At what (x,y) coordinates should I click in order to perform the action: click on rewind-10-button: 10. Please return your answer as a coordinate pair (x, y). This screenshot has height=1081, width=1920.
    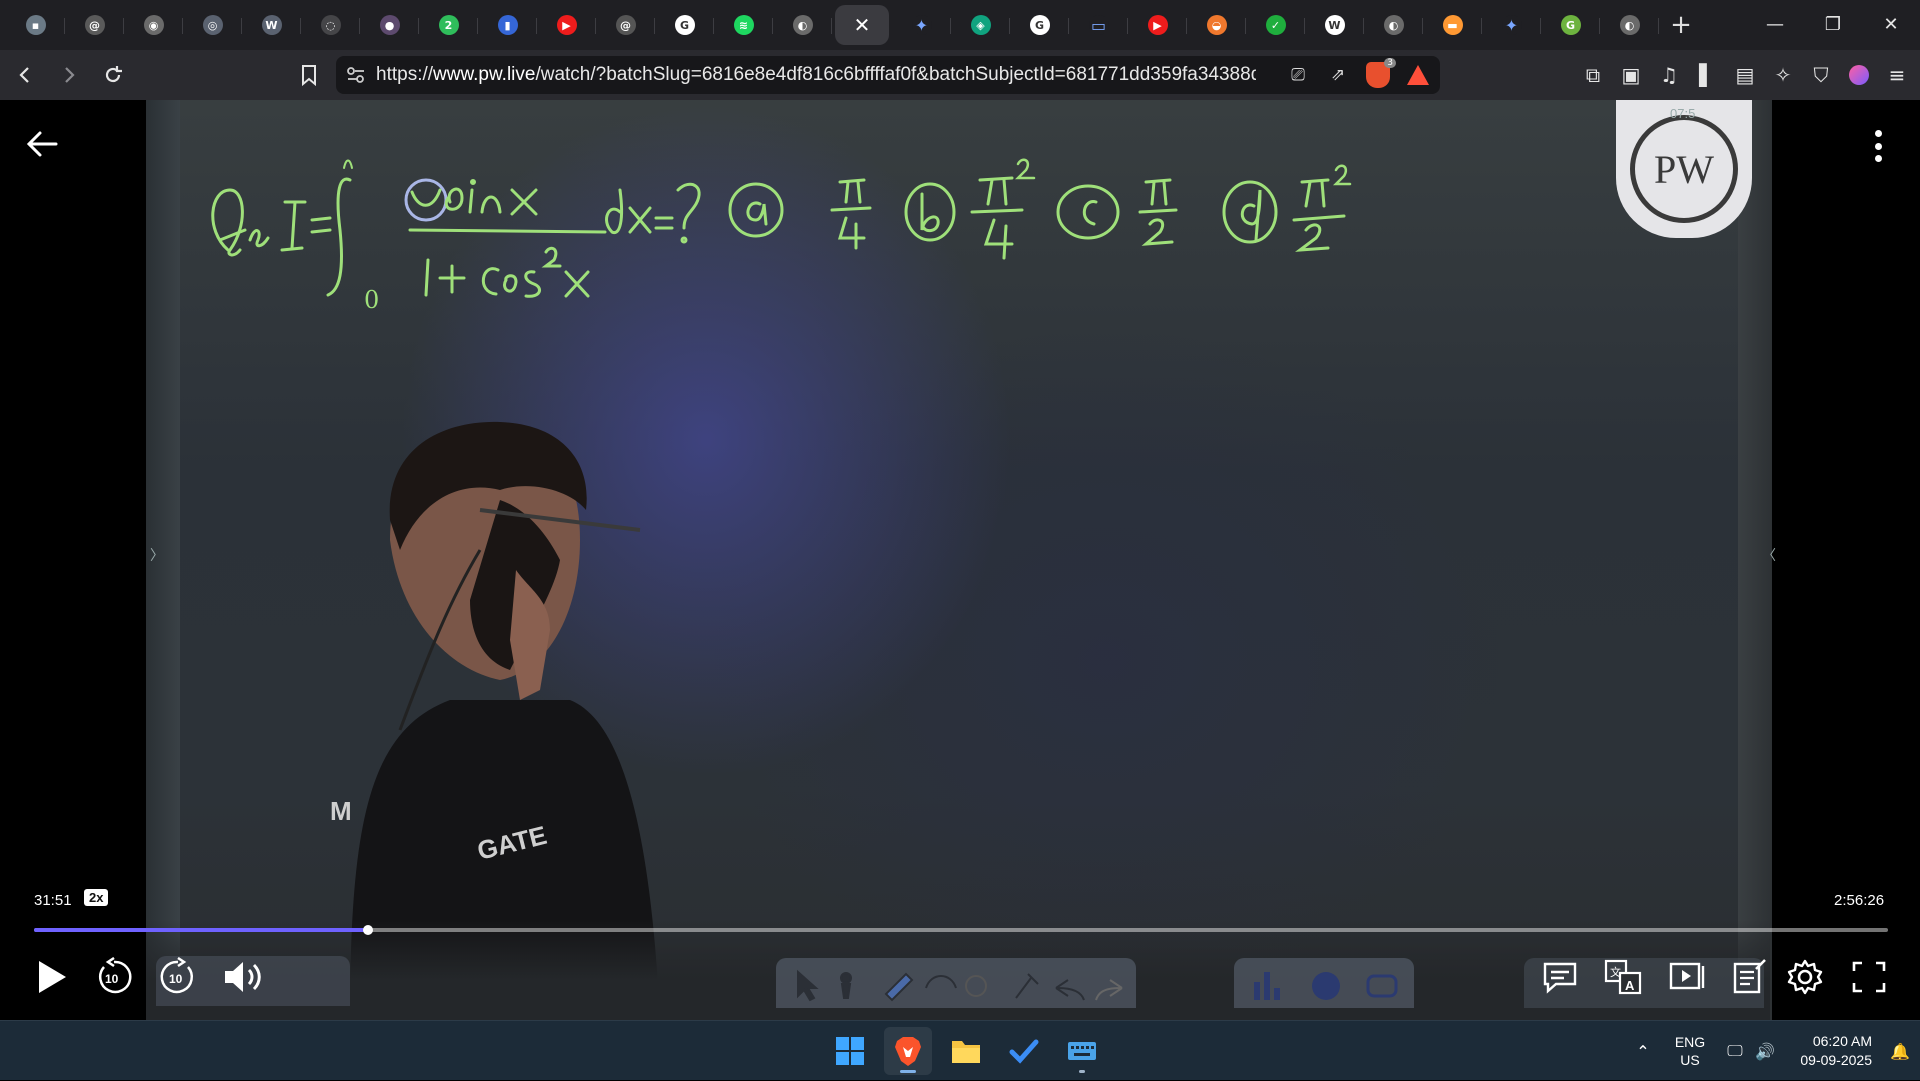
    Looking at the image, I should click on (114, 977).